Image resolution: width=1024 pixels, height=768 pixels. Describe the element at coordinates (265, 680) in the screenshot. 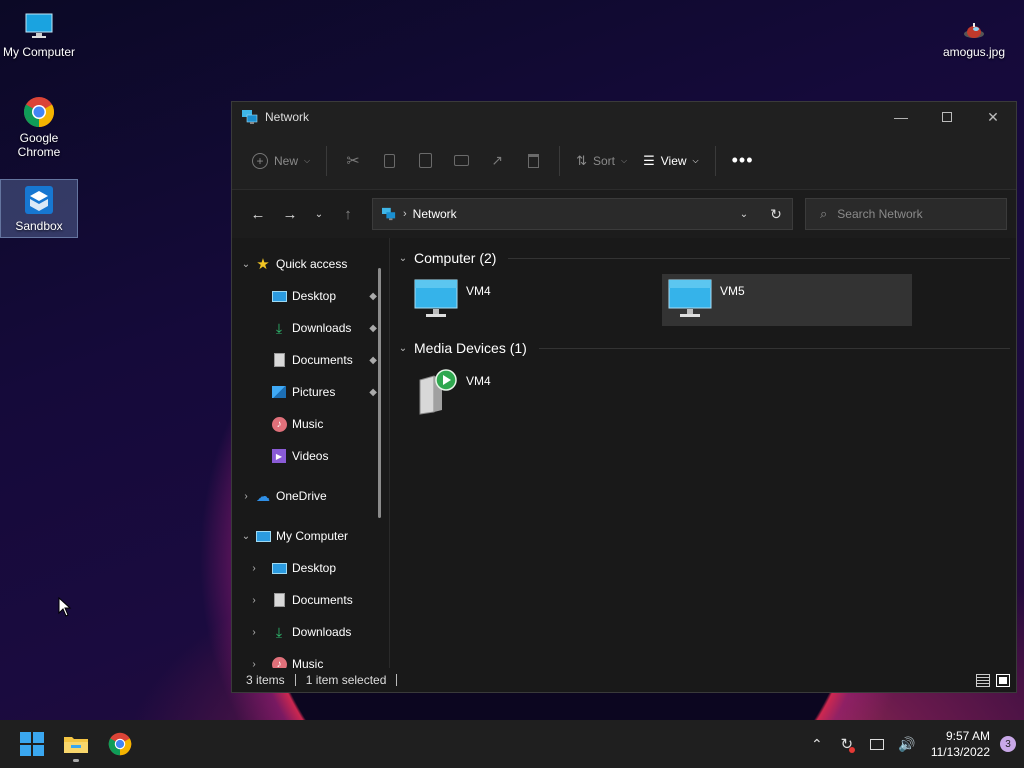

I see `item-count: 3 items` at that location.